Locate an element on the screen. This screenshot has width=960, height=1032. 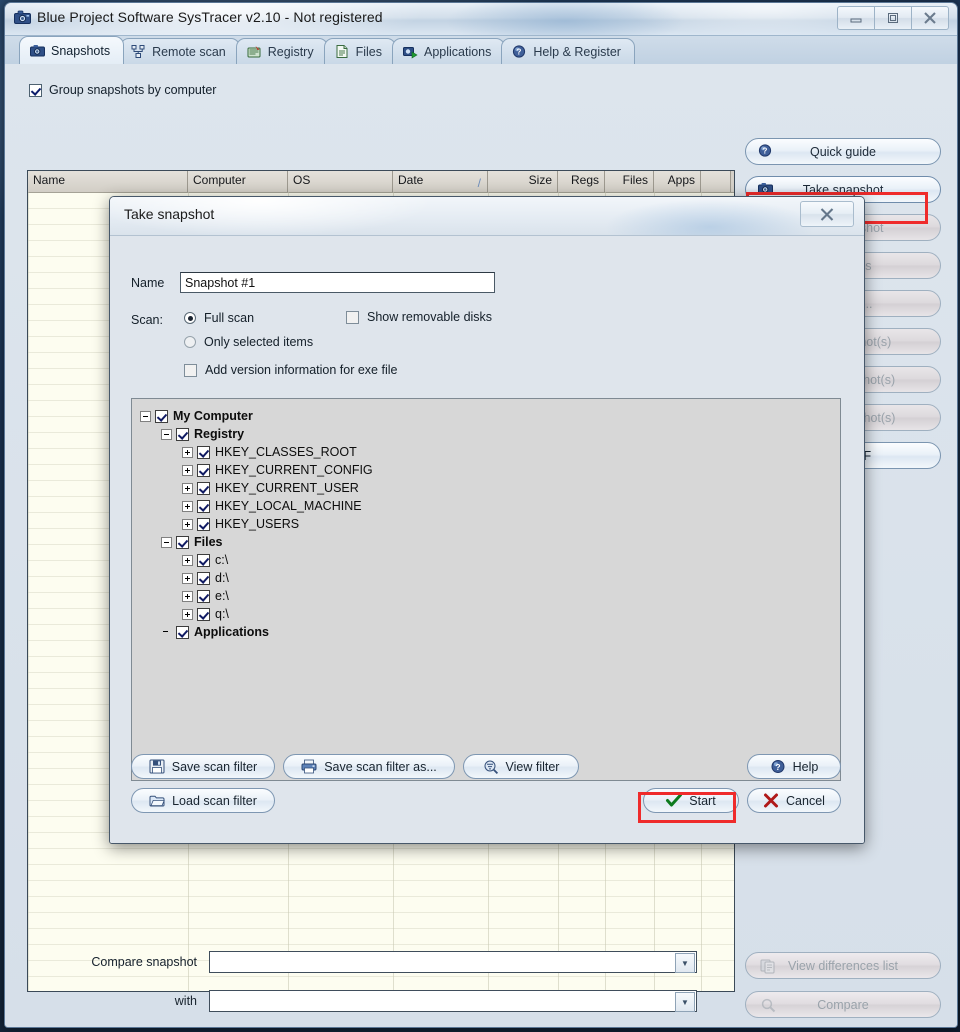
sidebar-button-label: Quick guide is located at coordinates (842, 151).